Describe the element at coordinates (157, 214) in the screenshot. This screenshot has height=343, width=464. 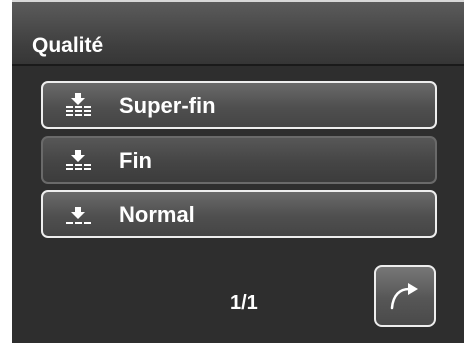
I see `option-label: Normal` at that location.